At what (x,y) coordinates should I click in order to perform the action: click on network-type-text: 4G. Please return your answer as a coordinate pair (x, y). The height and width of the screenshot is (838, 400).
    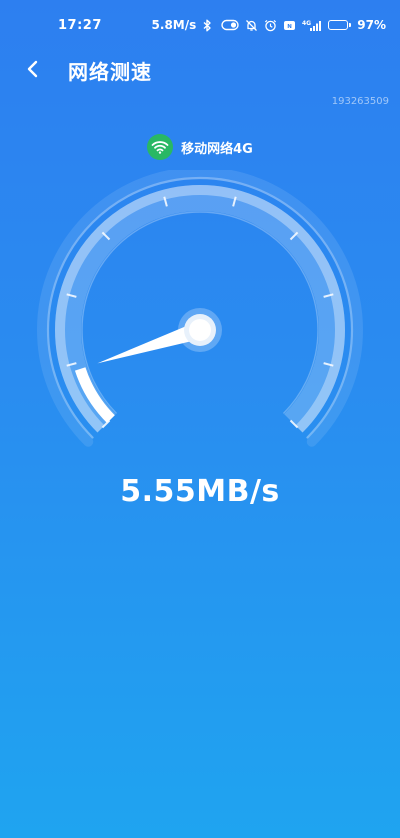
    Looking at the image, I should click on (306, 23).